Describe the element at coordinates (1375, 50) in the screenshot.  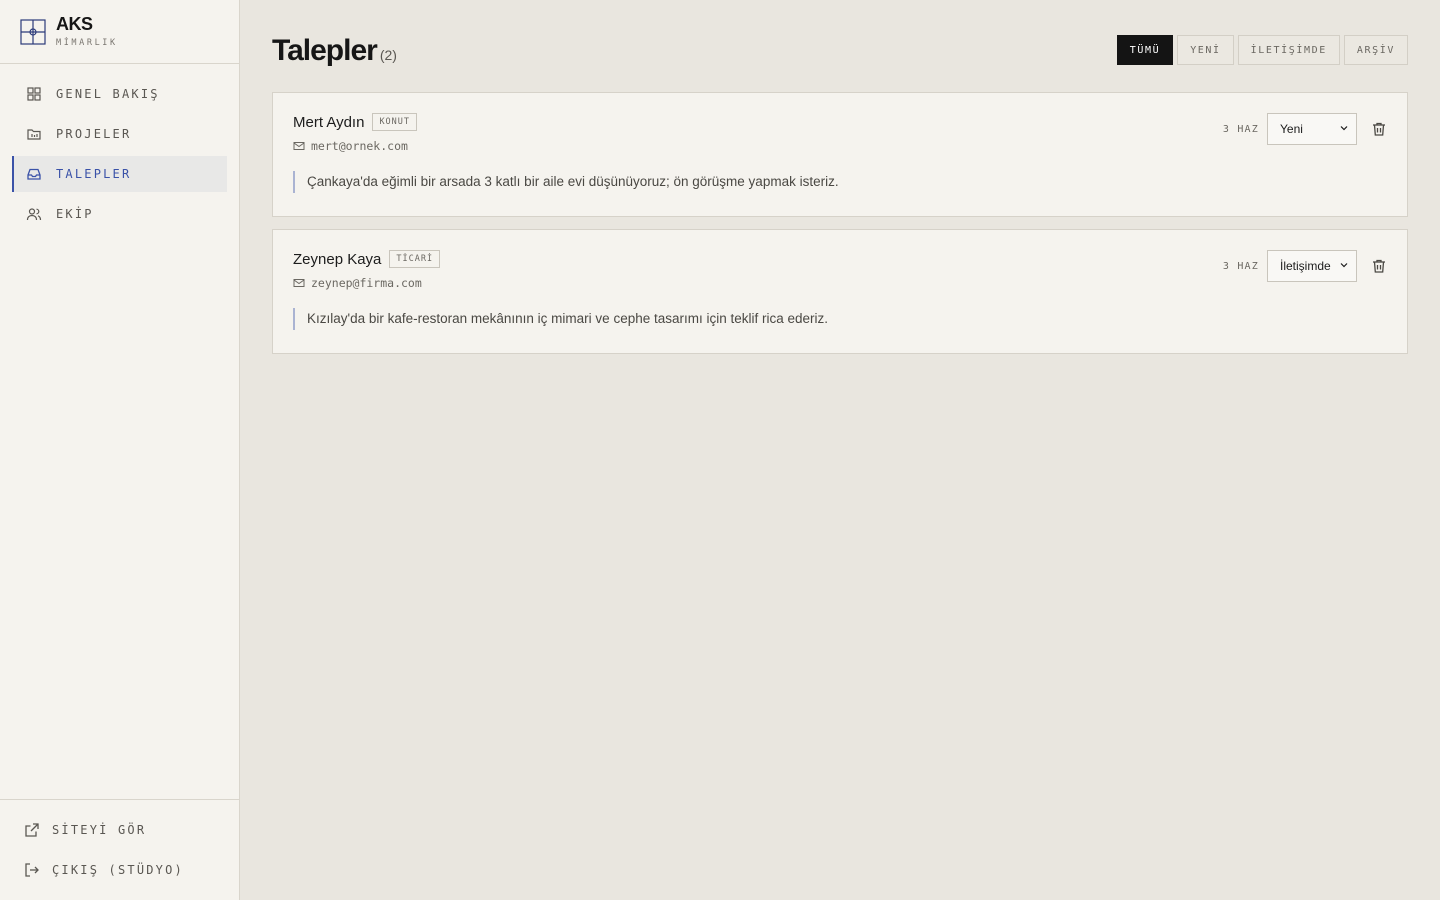
I see `filter-tab-archive: ARŞİV` at that location.